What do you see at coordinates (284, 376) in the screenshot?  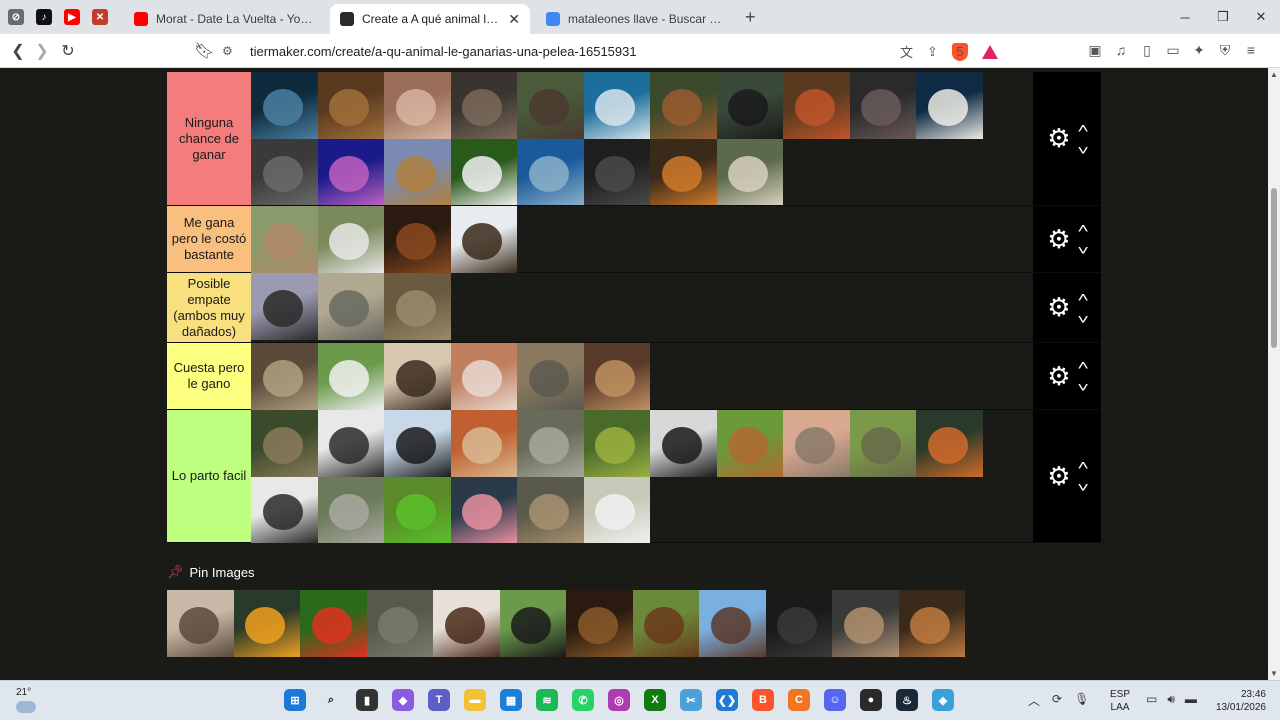 I see `tier-item-python` at bounding box center [284, 376].